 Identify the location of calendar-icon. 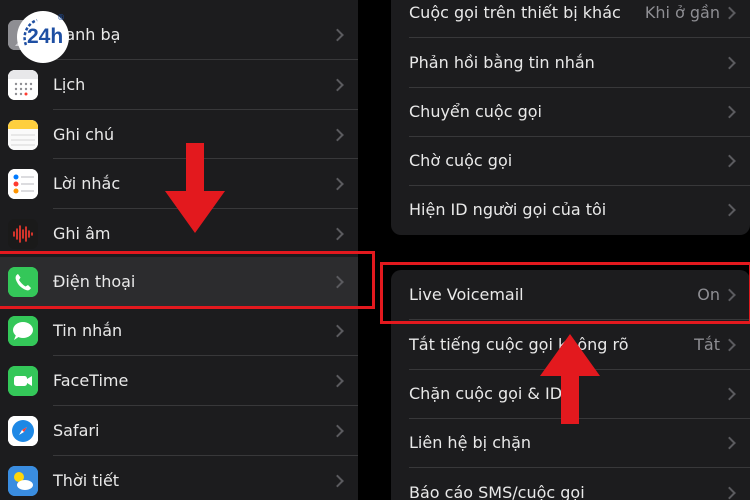
(23, 84).